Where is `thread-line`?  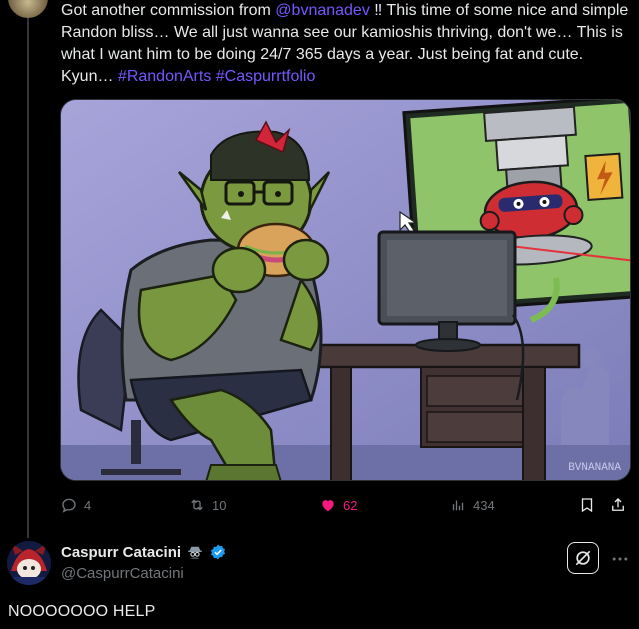
thread-line is located at coordinates (28, 278).